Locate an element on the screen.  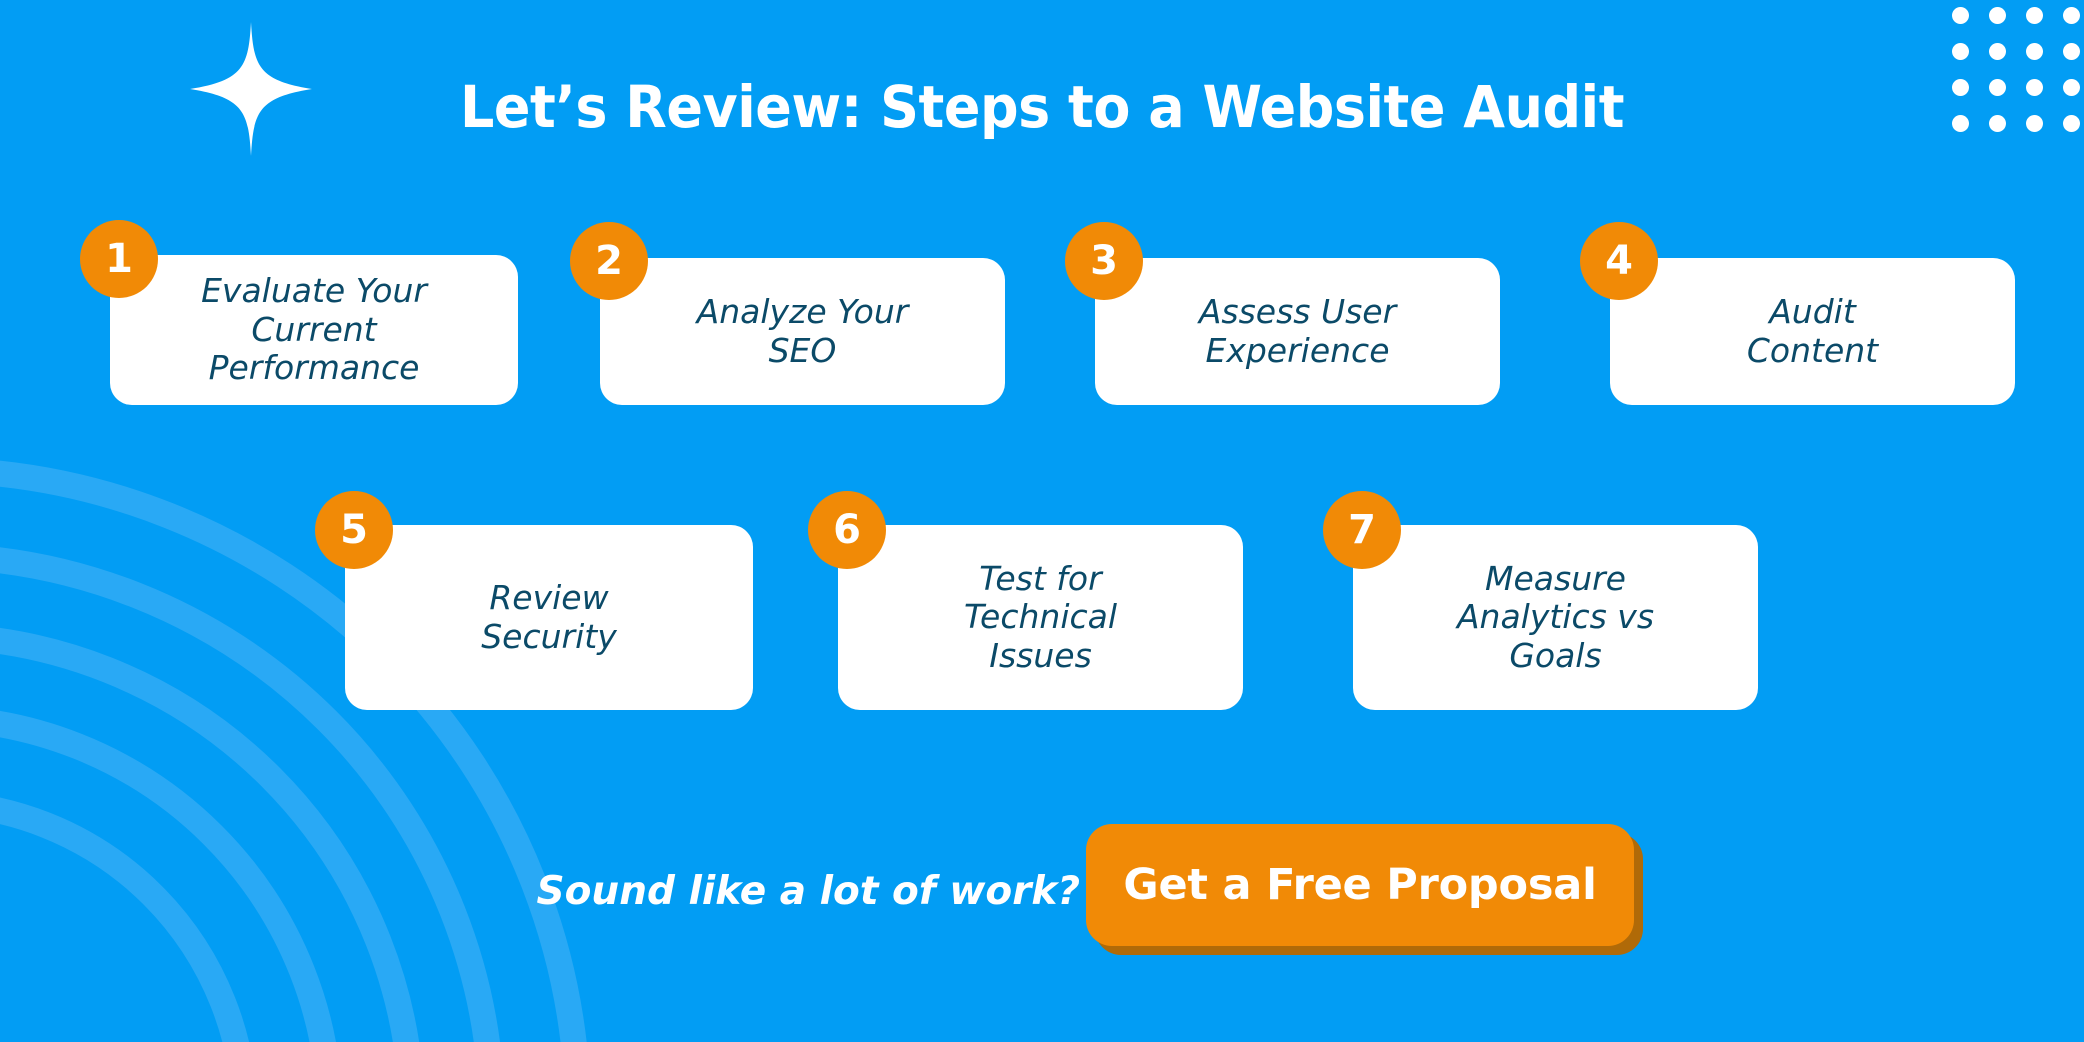
step-card-2: Analyze Your SEO 2 is located at coordinates (787, 313).